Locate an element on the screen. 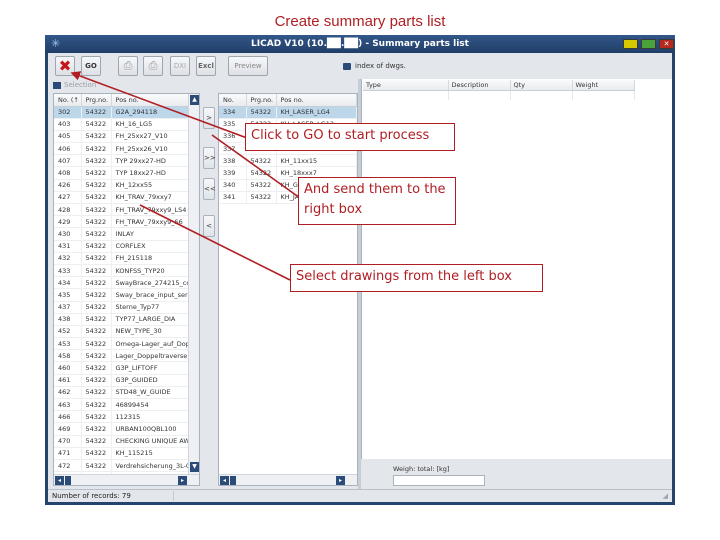  column-header-no: No. is located at coordinates (233, 100).